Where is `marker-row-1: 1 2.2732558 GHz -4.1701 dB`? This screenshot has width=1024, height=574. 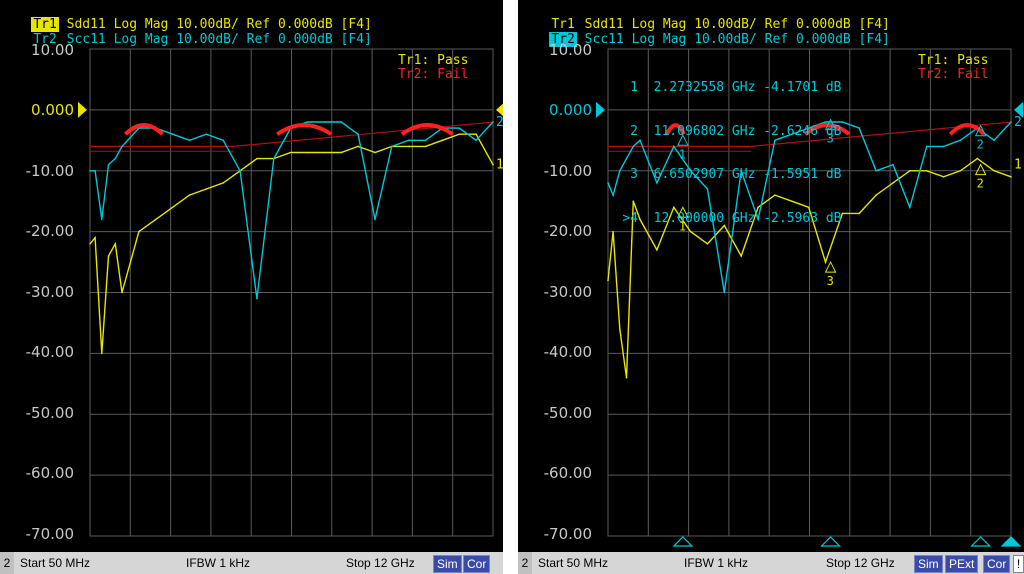
marker-row-1: 1 2.2732558 GHz -4.1701 dB is located at coordinates (728, 88).